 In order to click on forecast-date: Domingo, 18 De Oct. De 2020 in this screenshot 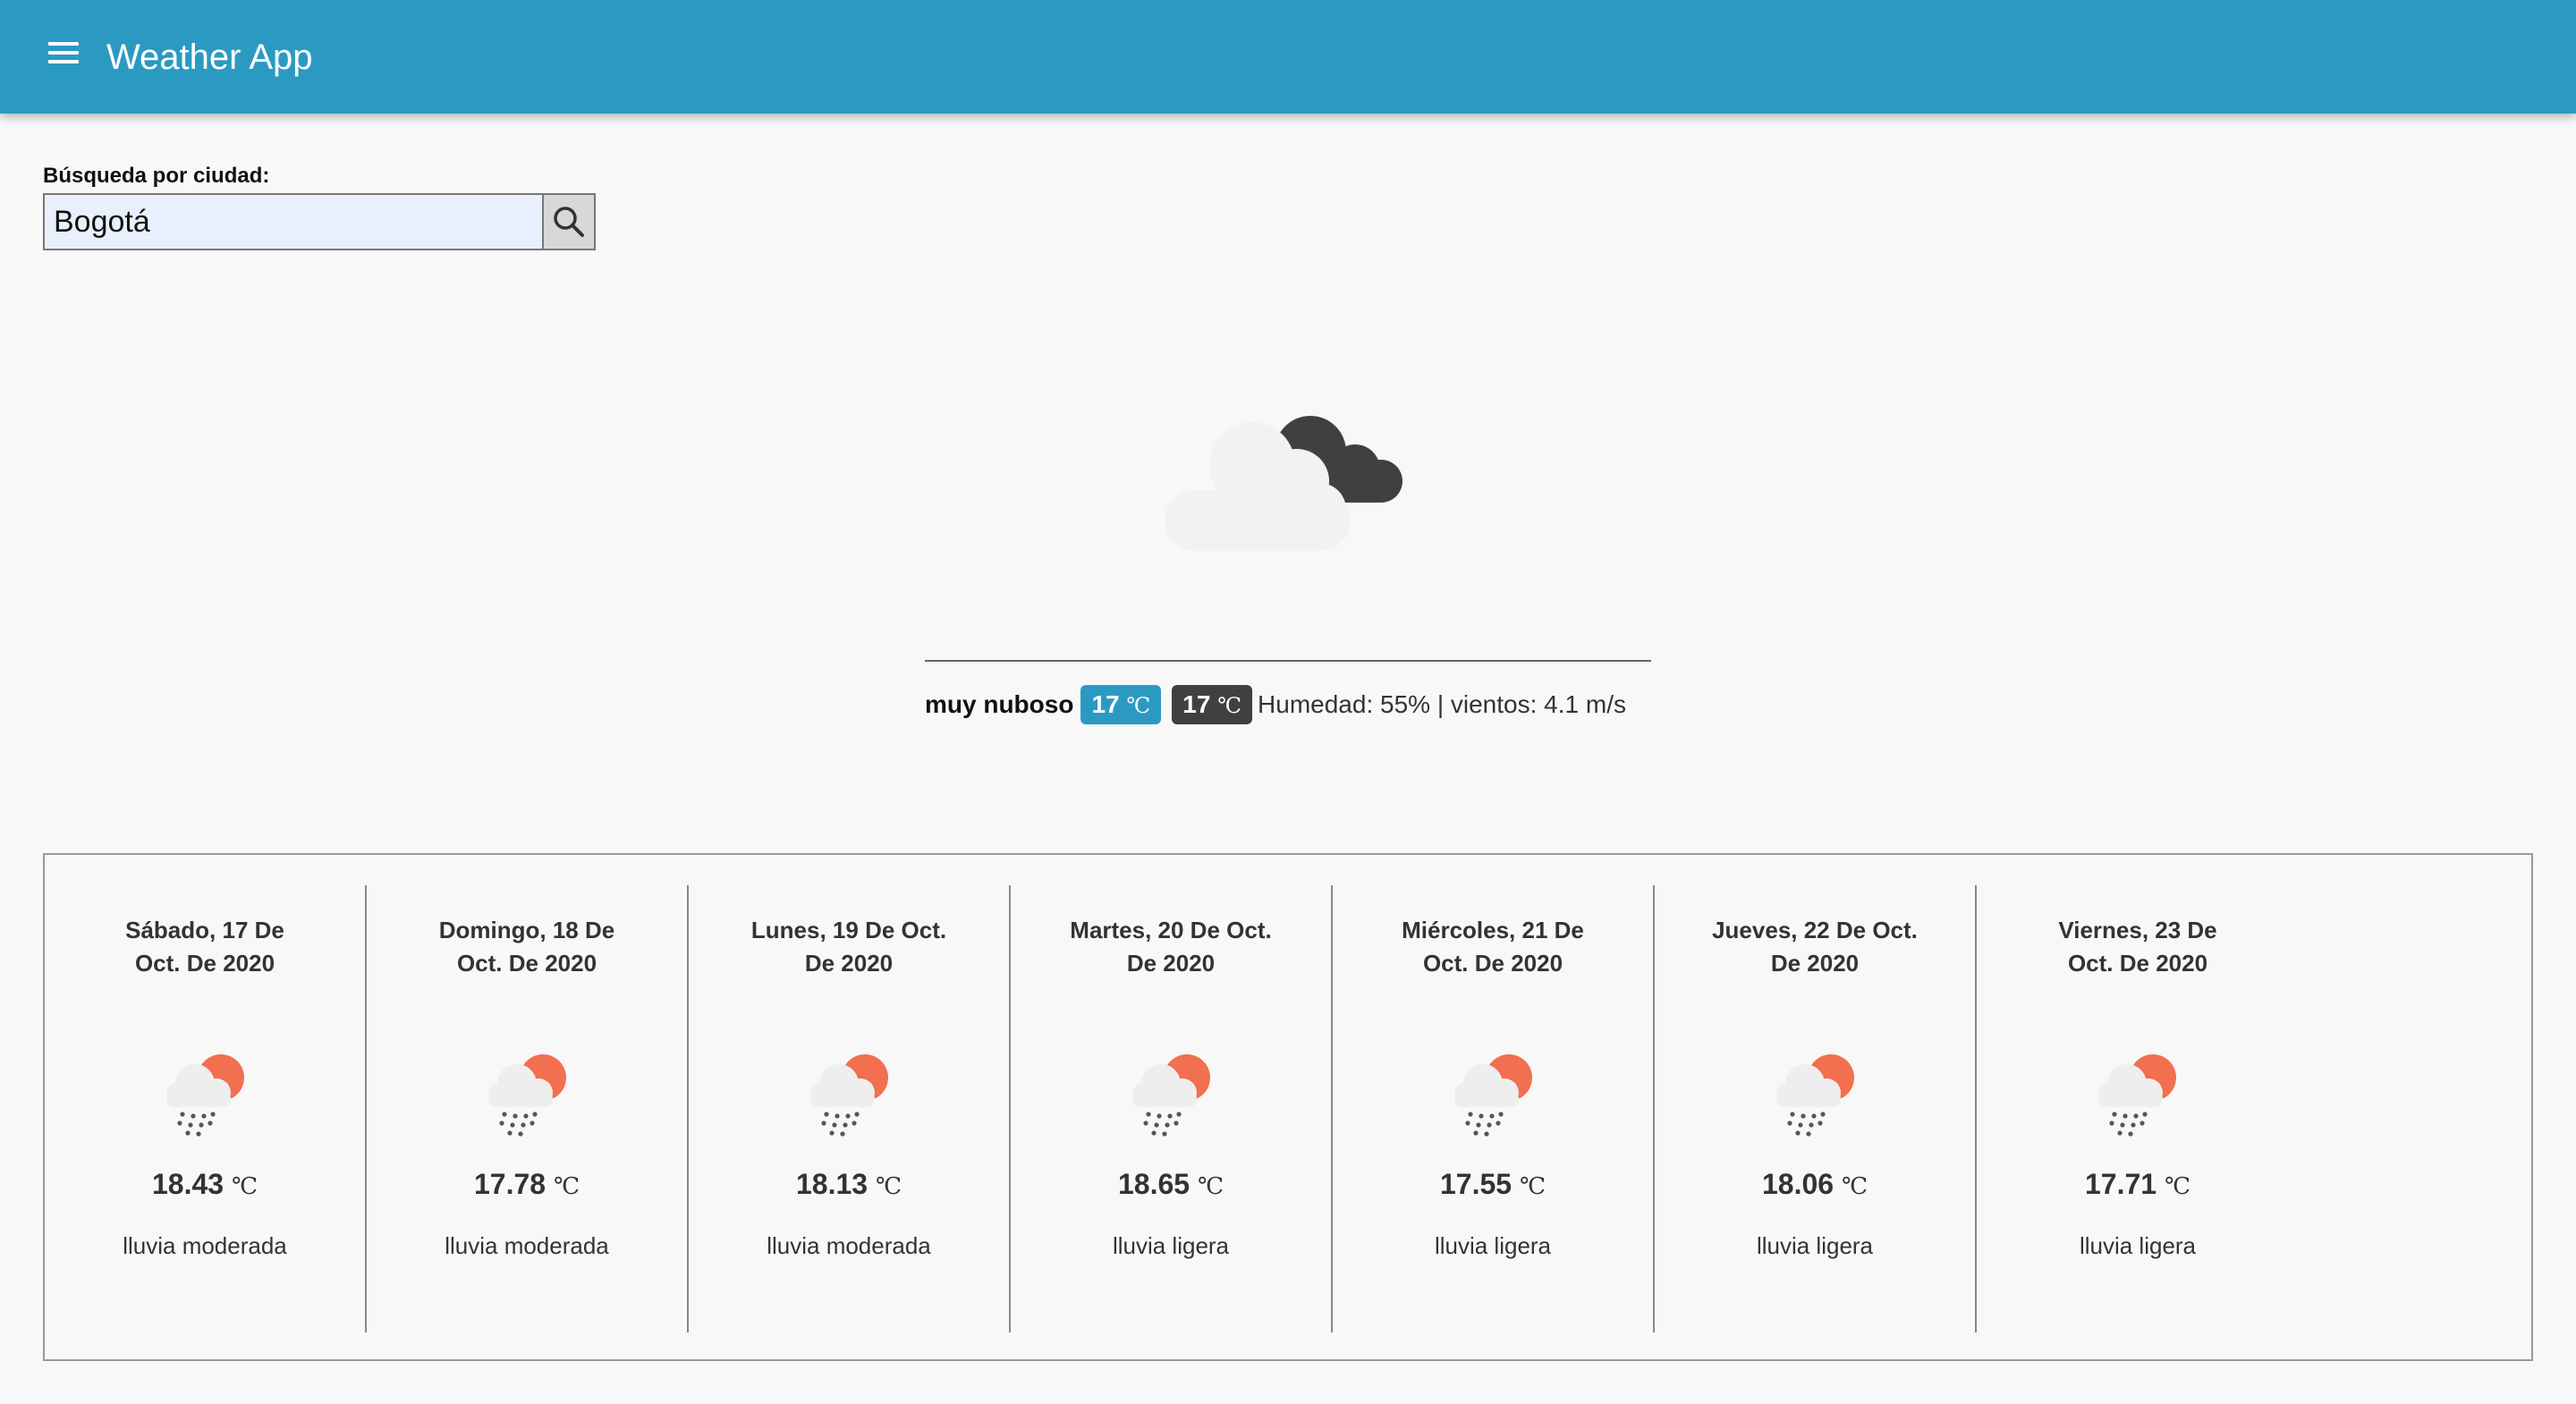, I will do `click(526, 947)`.